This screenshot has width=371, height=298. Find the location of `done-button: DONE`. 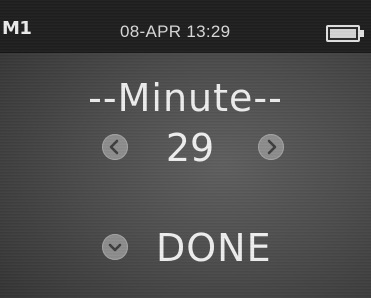

done-button: DONE is located at coordinates (195, 248).